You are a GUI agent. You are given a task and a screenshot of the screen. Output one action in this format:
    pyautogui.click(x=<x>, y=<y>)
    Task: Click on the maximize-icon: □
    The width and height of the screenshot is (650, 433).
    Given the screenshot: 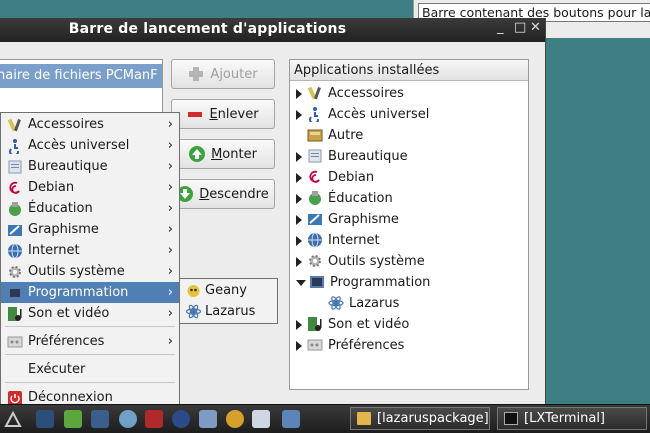 What is the action you would take?
    pyautogui.click(x=520, y=27)
    